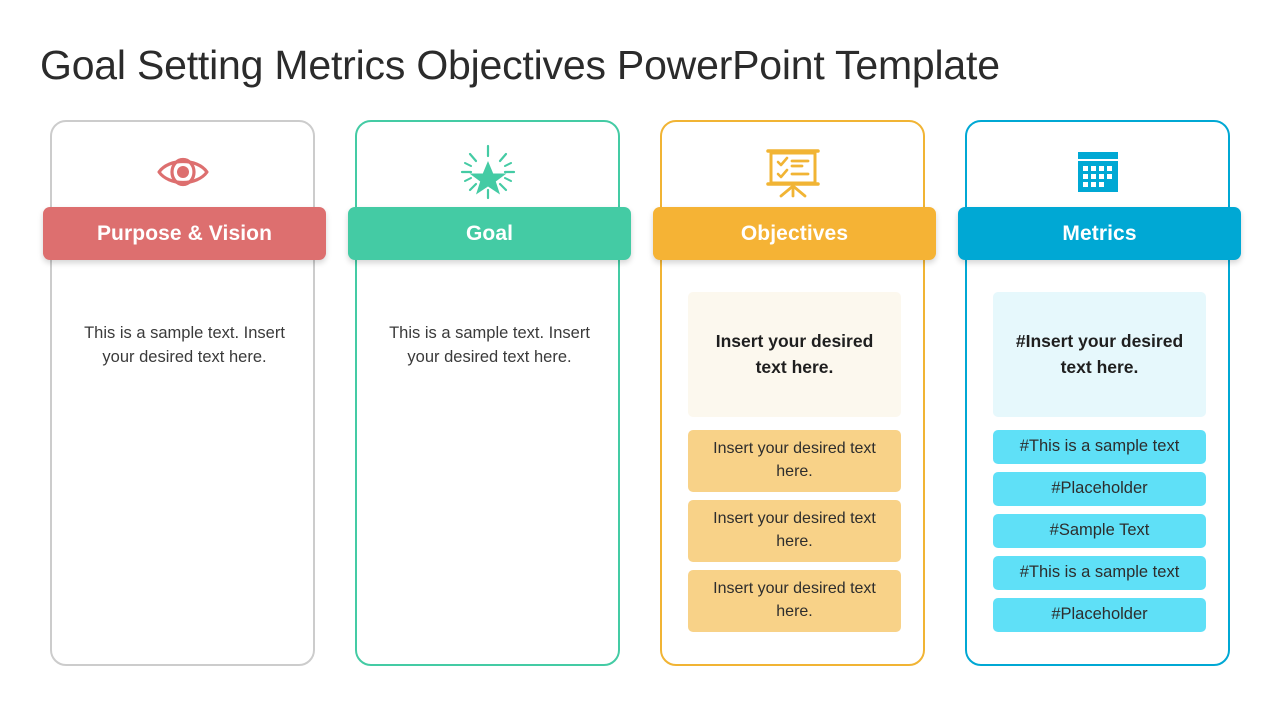 The width and height of the screenshot is (1280, 720). I want to click on card-header-purpose-vision: Purpose & Vision, so click(184, 233).